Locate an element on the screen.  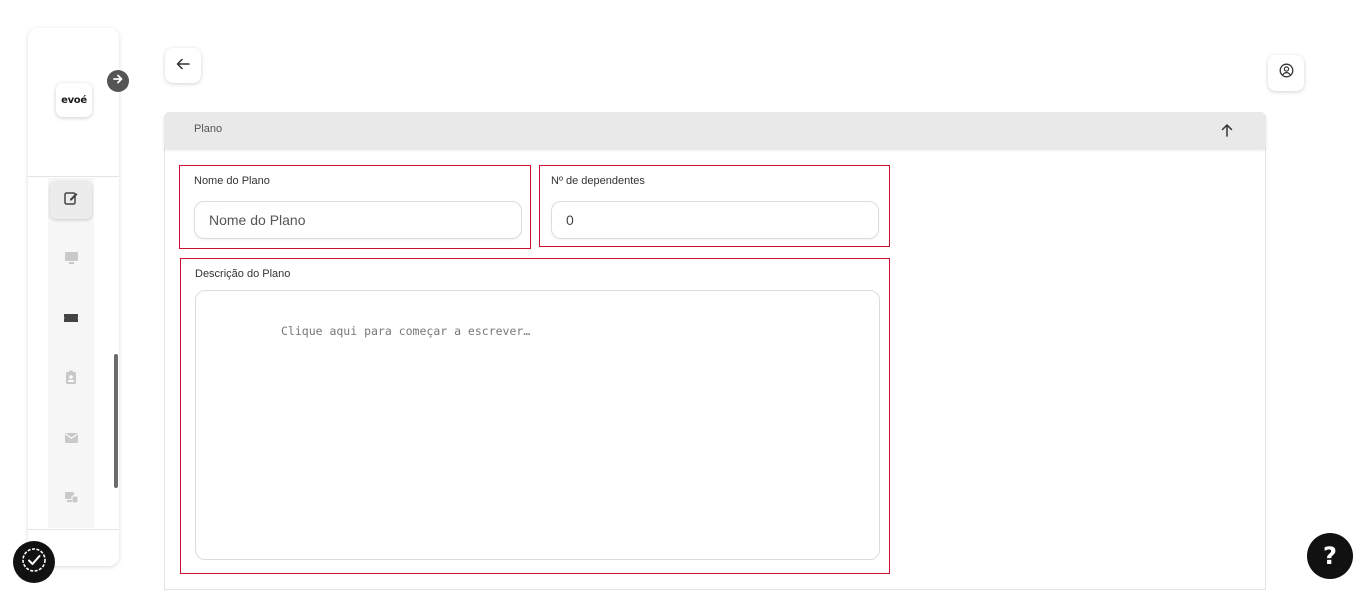
plan-name-field: Nome do Plano is located at coordinates (355, 207).